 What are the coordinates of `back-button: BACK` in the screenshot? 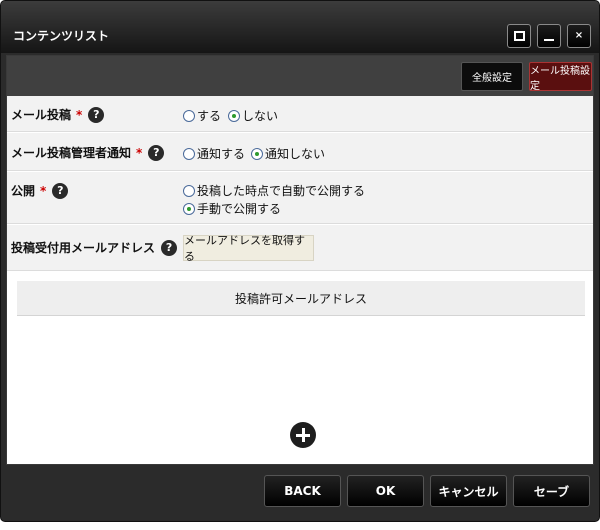 It's located at (302, 491).